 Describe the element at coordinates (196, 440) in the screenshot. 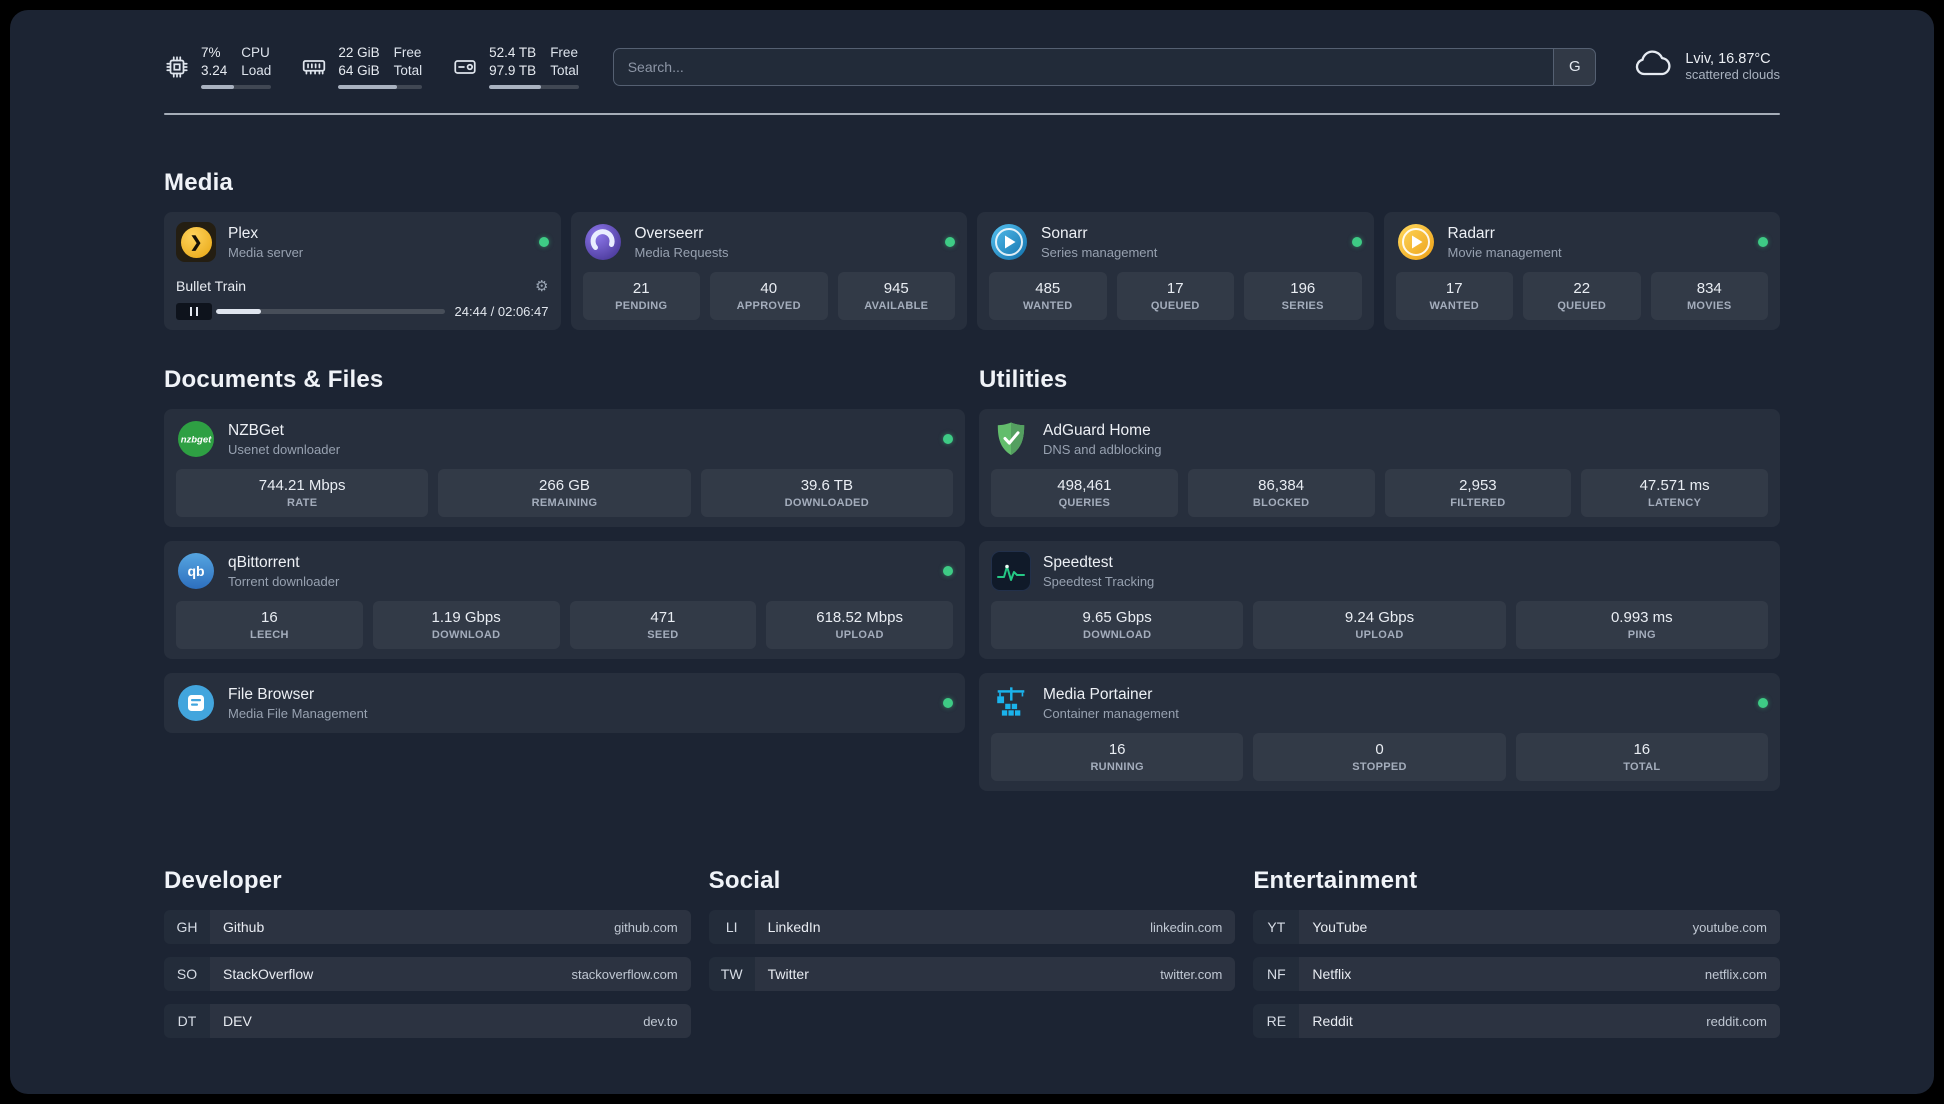

I see `svg-text: nzbget` at that location.